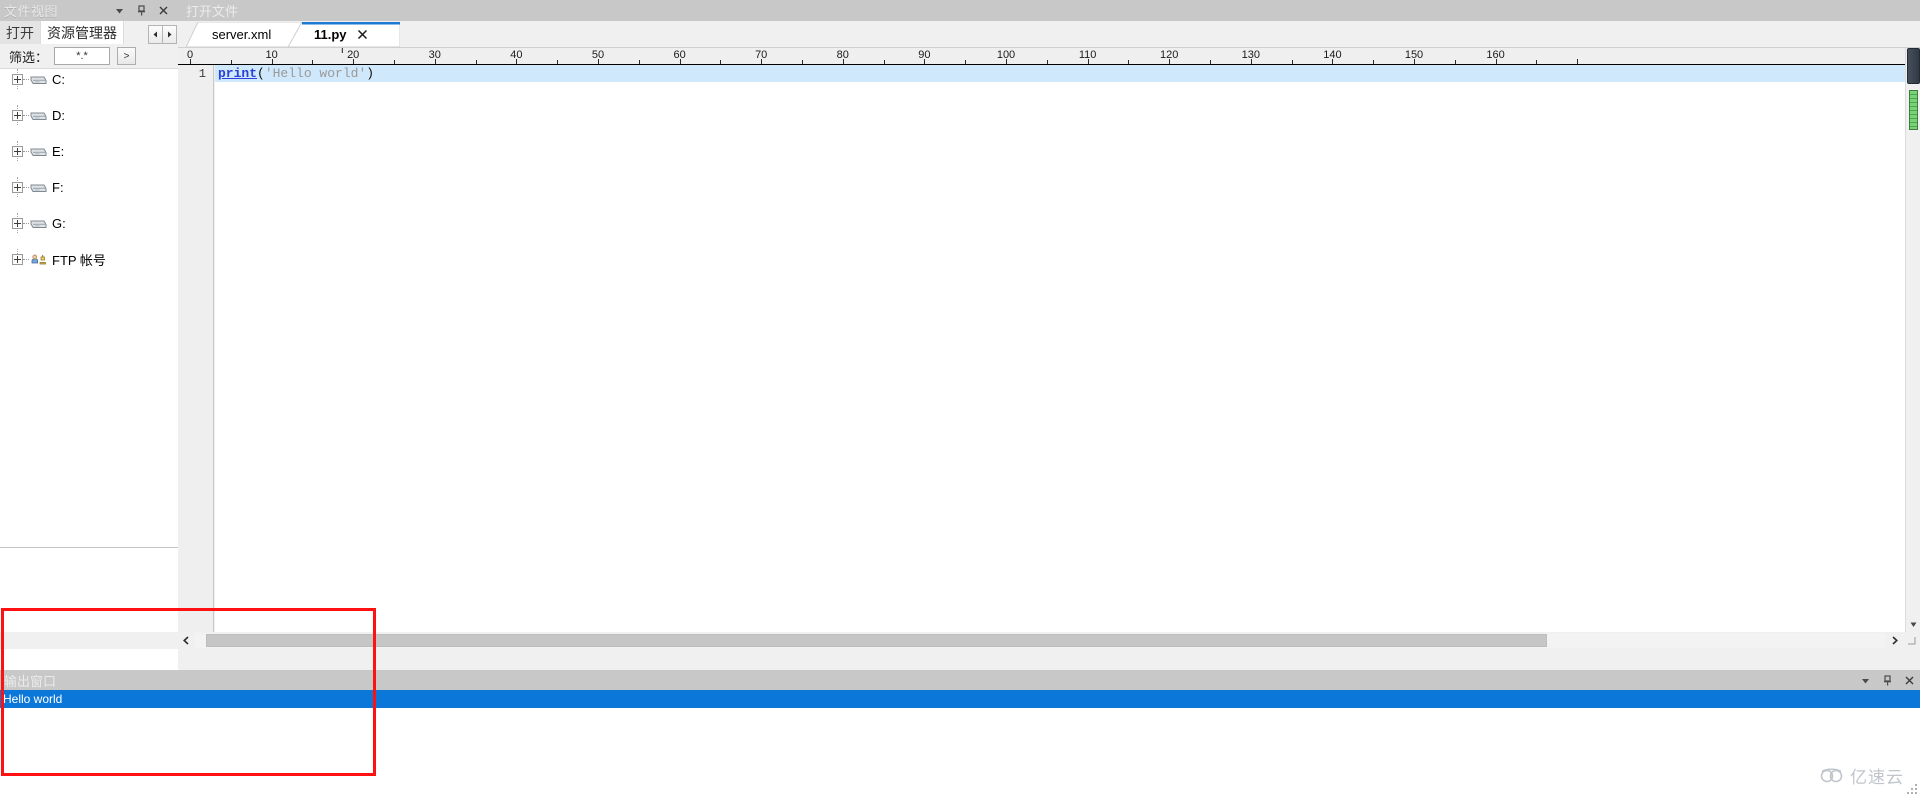 This screenshot has width=1920, height=796. I want to click on sidebar-tab-next-button, so click(169, 34).